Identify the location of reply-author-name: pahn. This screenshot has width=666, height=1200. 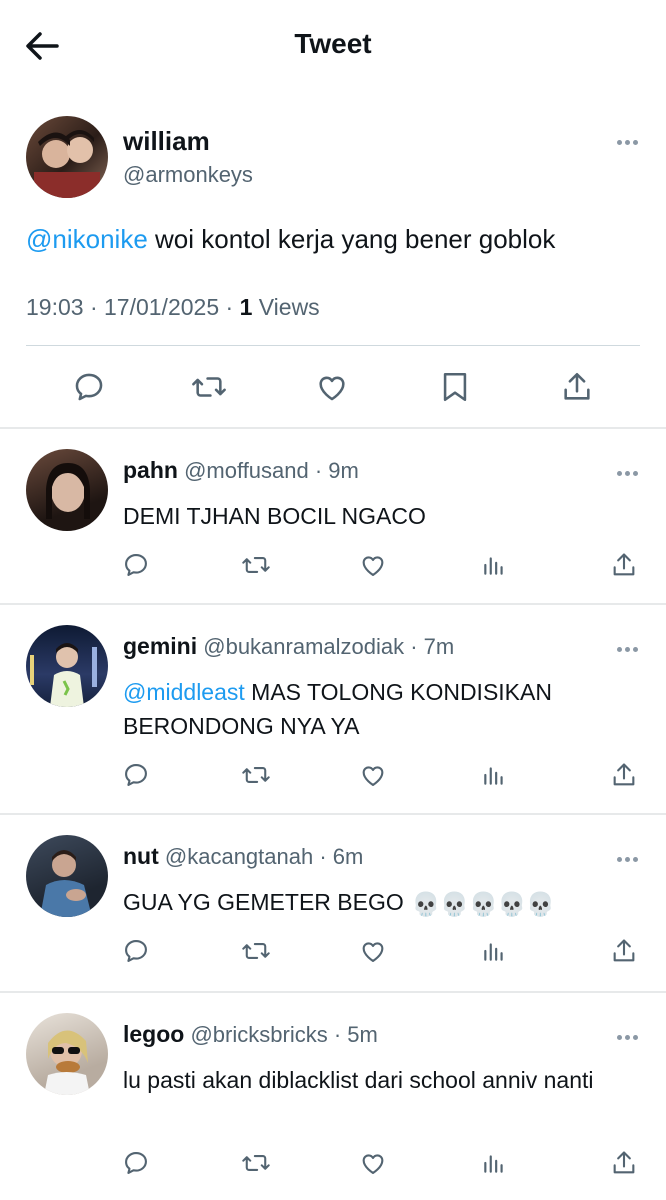
(150, 470).